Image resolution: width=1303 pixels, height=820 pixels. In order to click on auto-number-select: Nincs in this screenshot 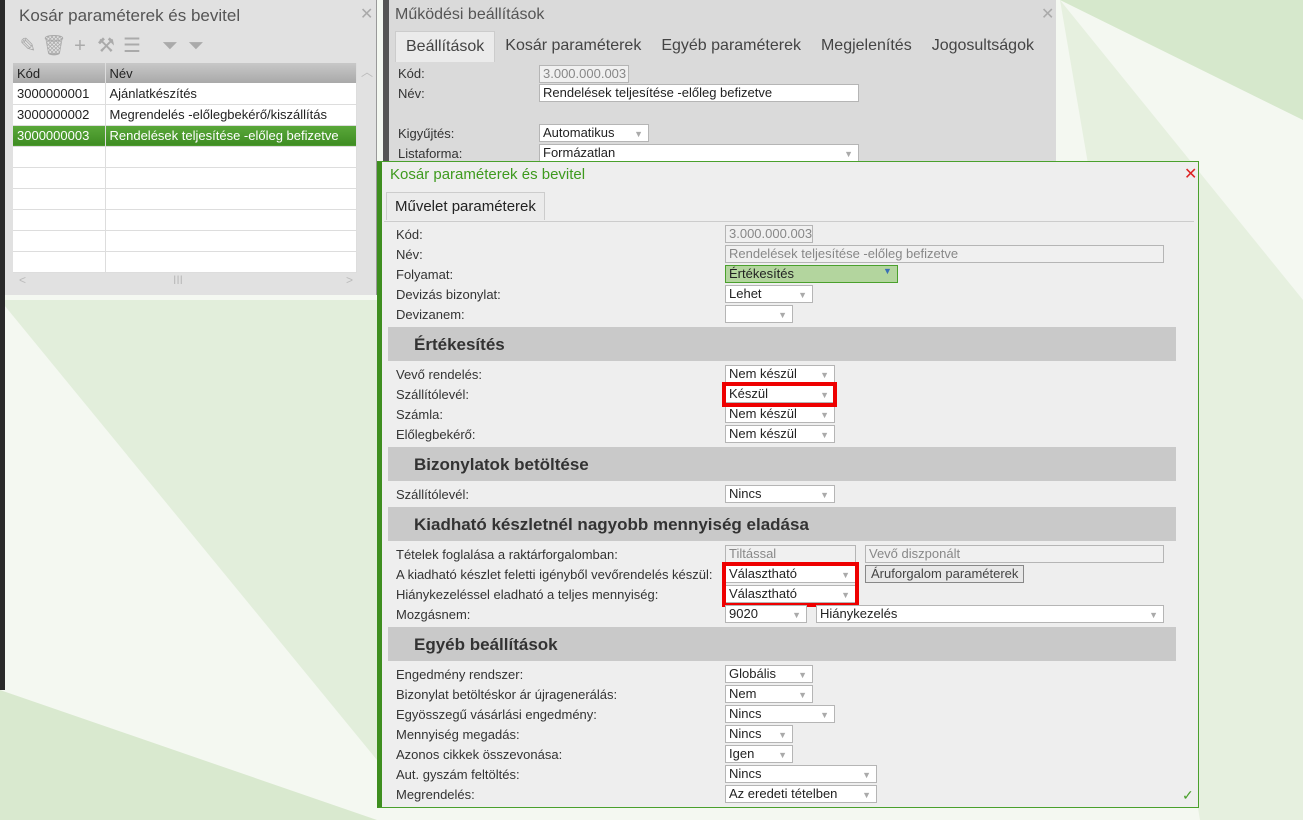, I will do `click(801, 774)`.